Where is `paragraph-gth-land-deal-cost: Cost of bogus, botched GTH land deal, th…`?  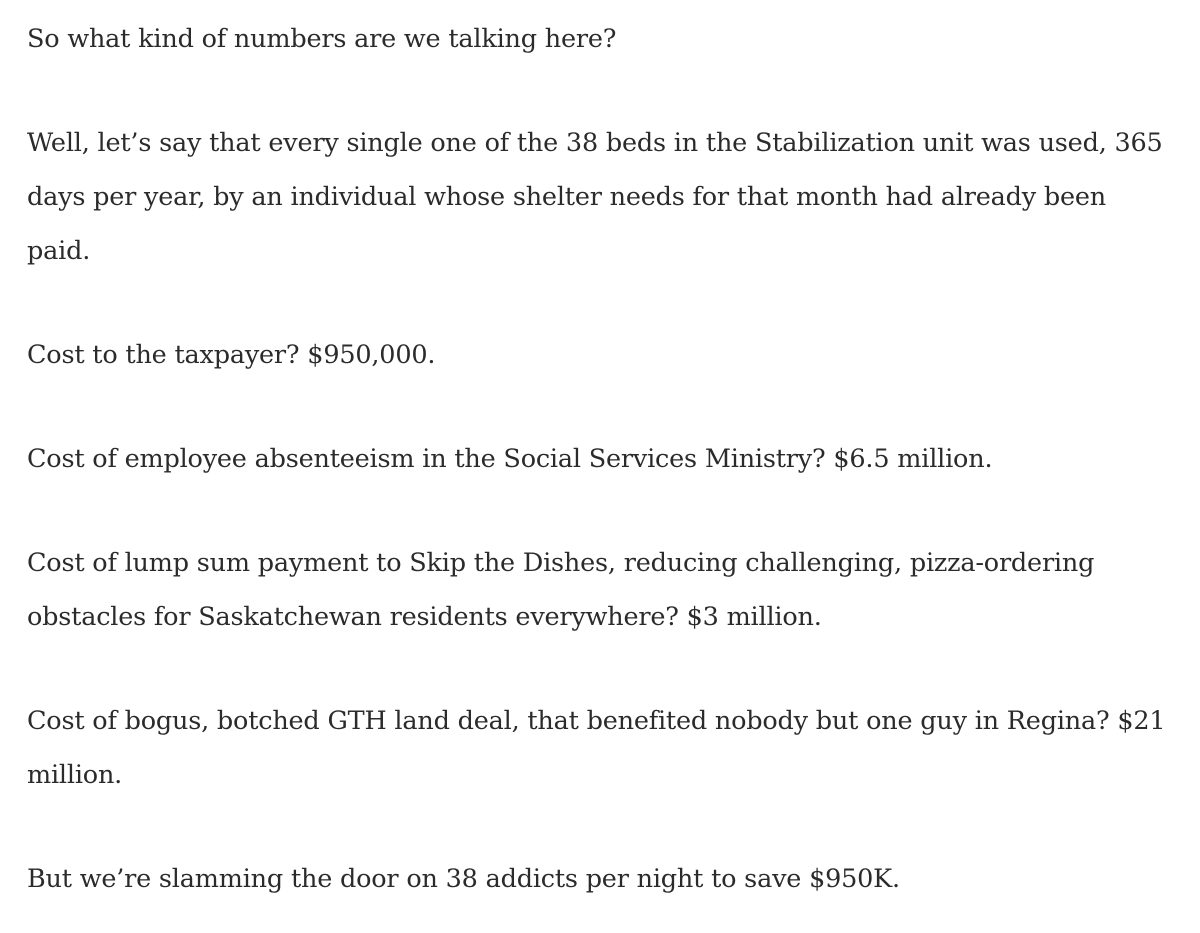
paragraph-gth-land-deal-cost: Cost of bogus, botched GTH land deal, th… is located at coordinates (596, 748).